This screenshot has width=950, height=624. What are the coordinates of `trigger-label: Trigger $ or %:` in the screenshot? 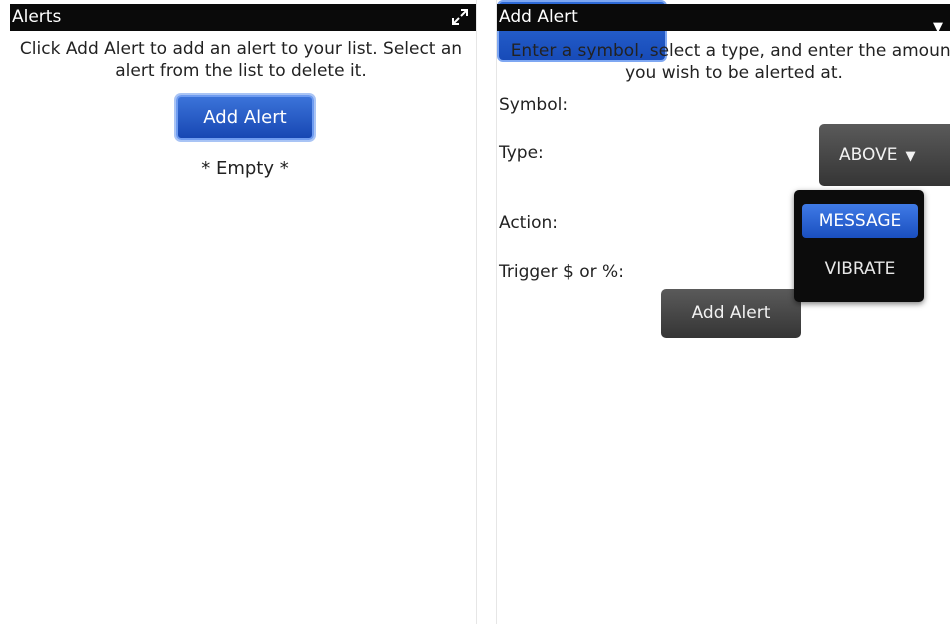 It's located at (561, 272).